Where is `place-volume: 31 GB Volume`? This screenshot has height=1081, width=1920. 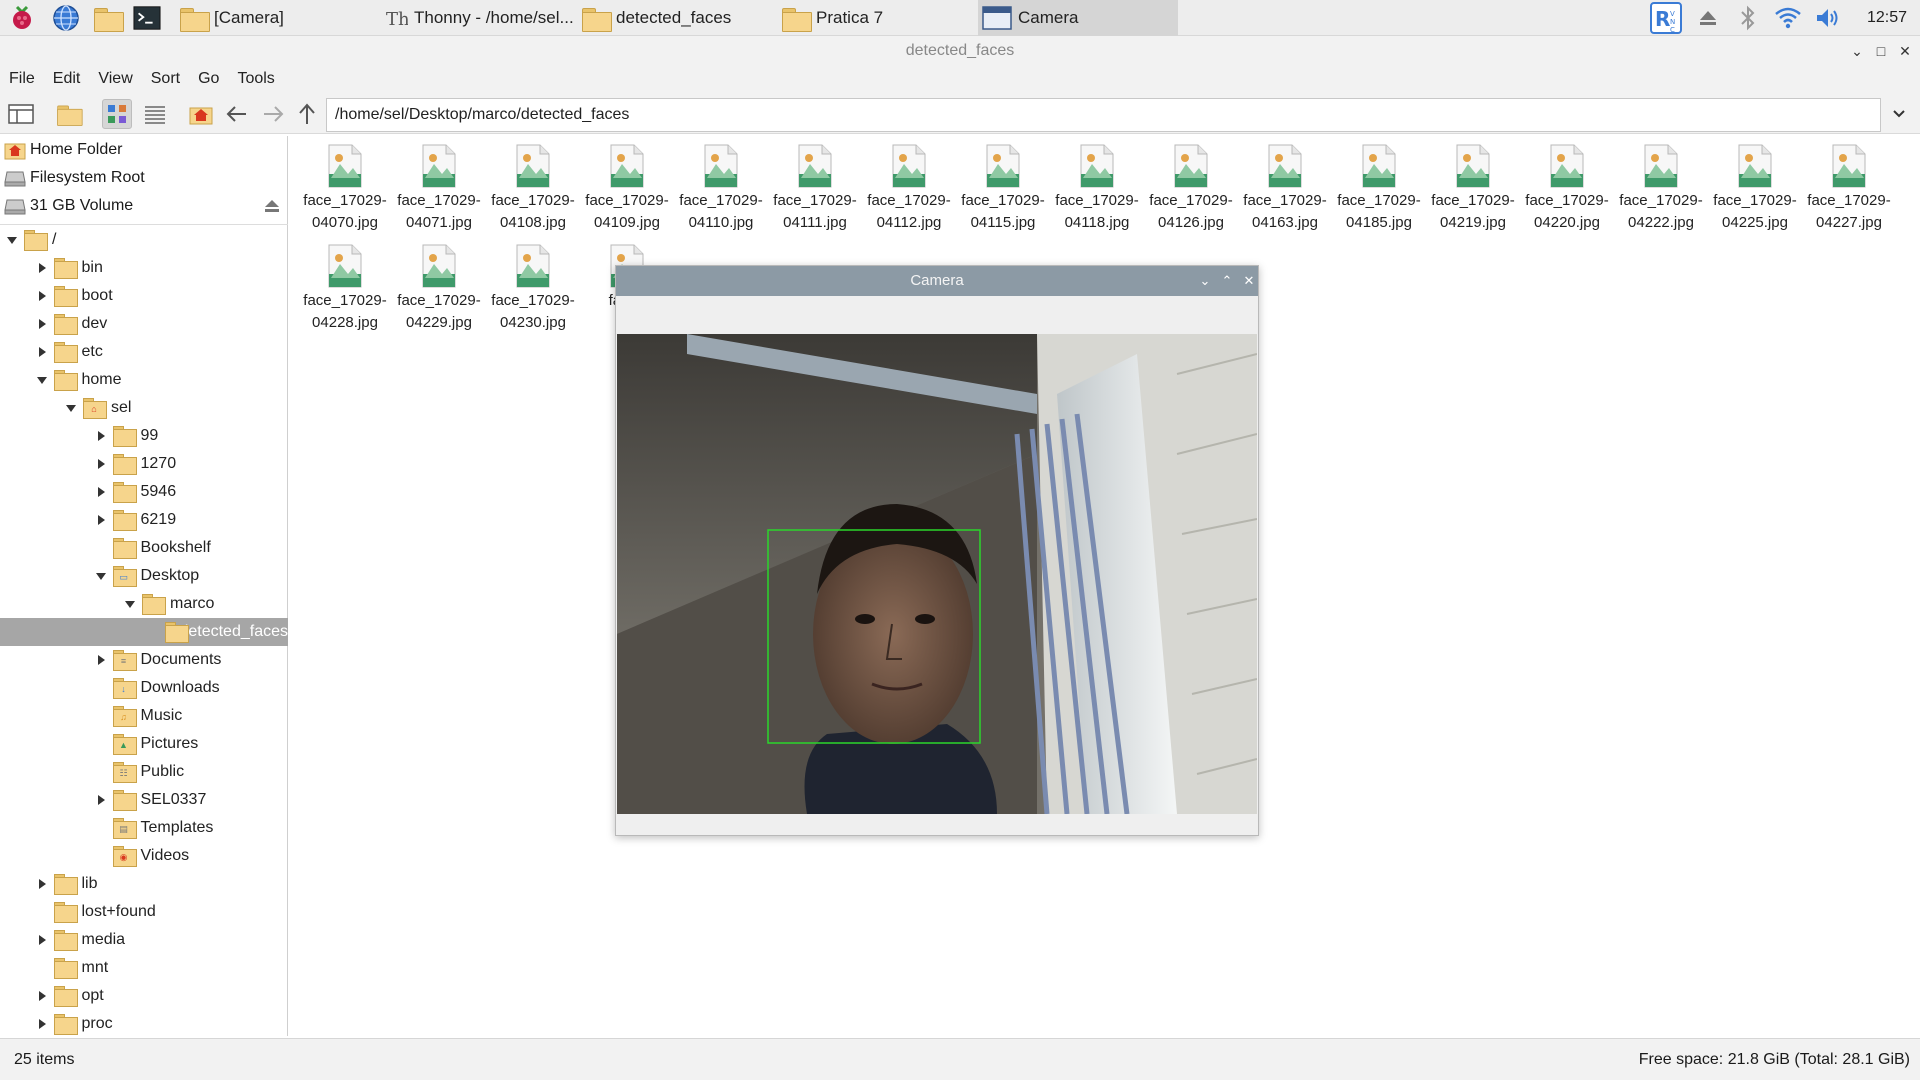 place-volume: 31 GB Volume is located at coordinates (144, 206).